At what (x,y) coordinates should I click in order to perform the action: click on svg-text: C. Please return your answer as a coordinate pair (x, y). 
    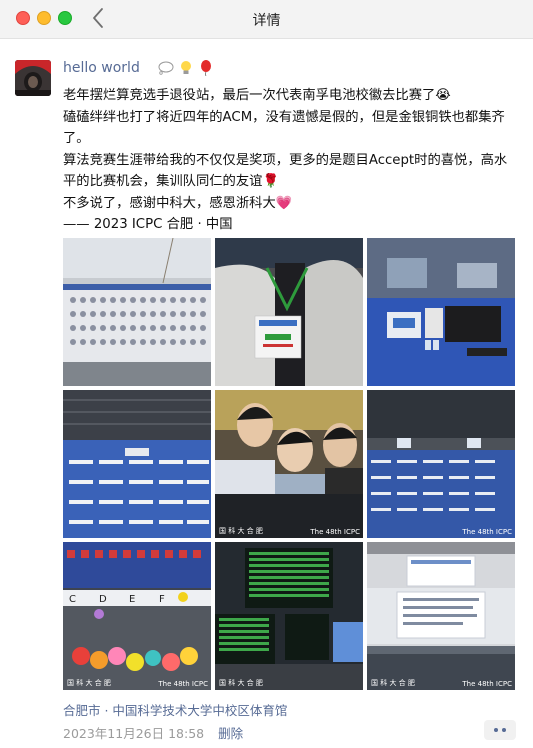
    Looking at the image, I should click on (72, 599).